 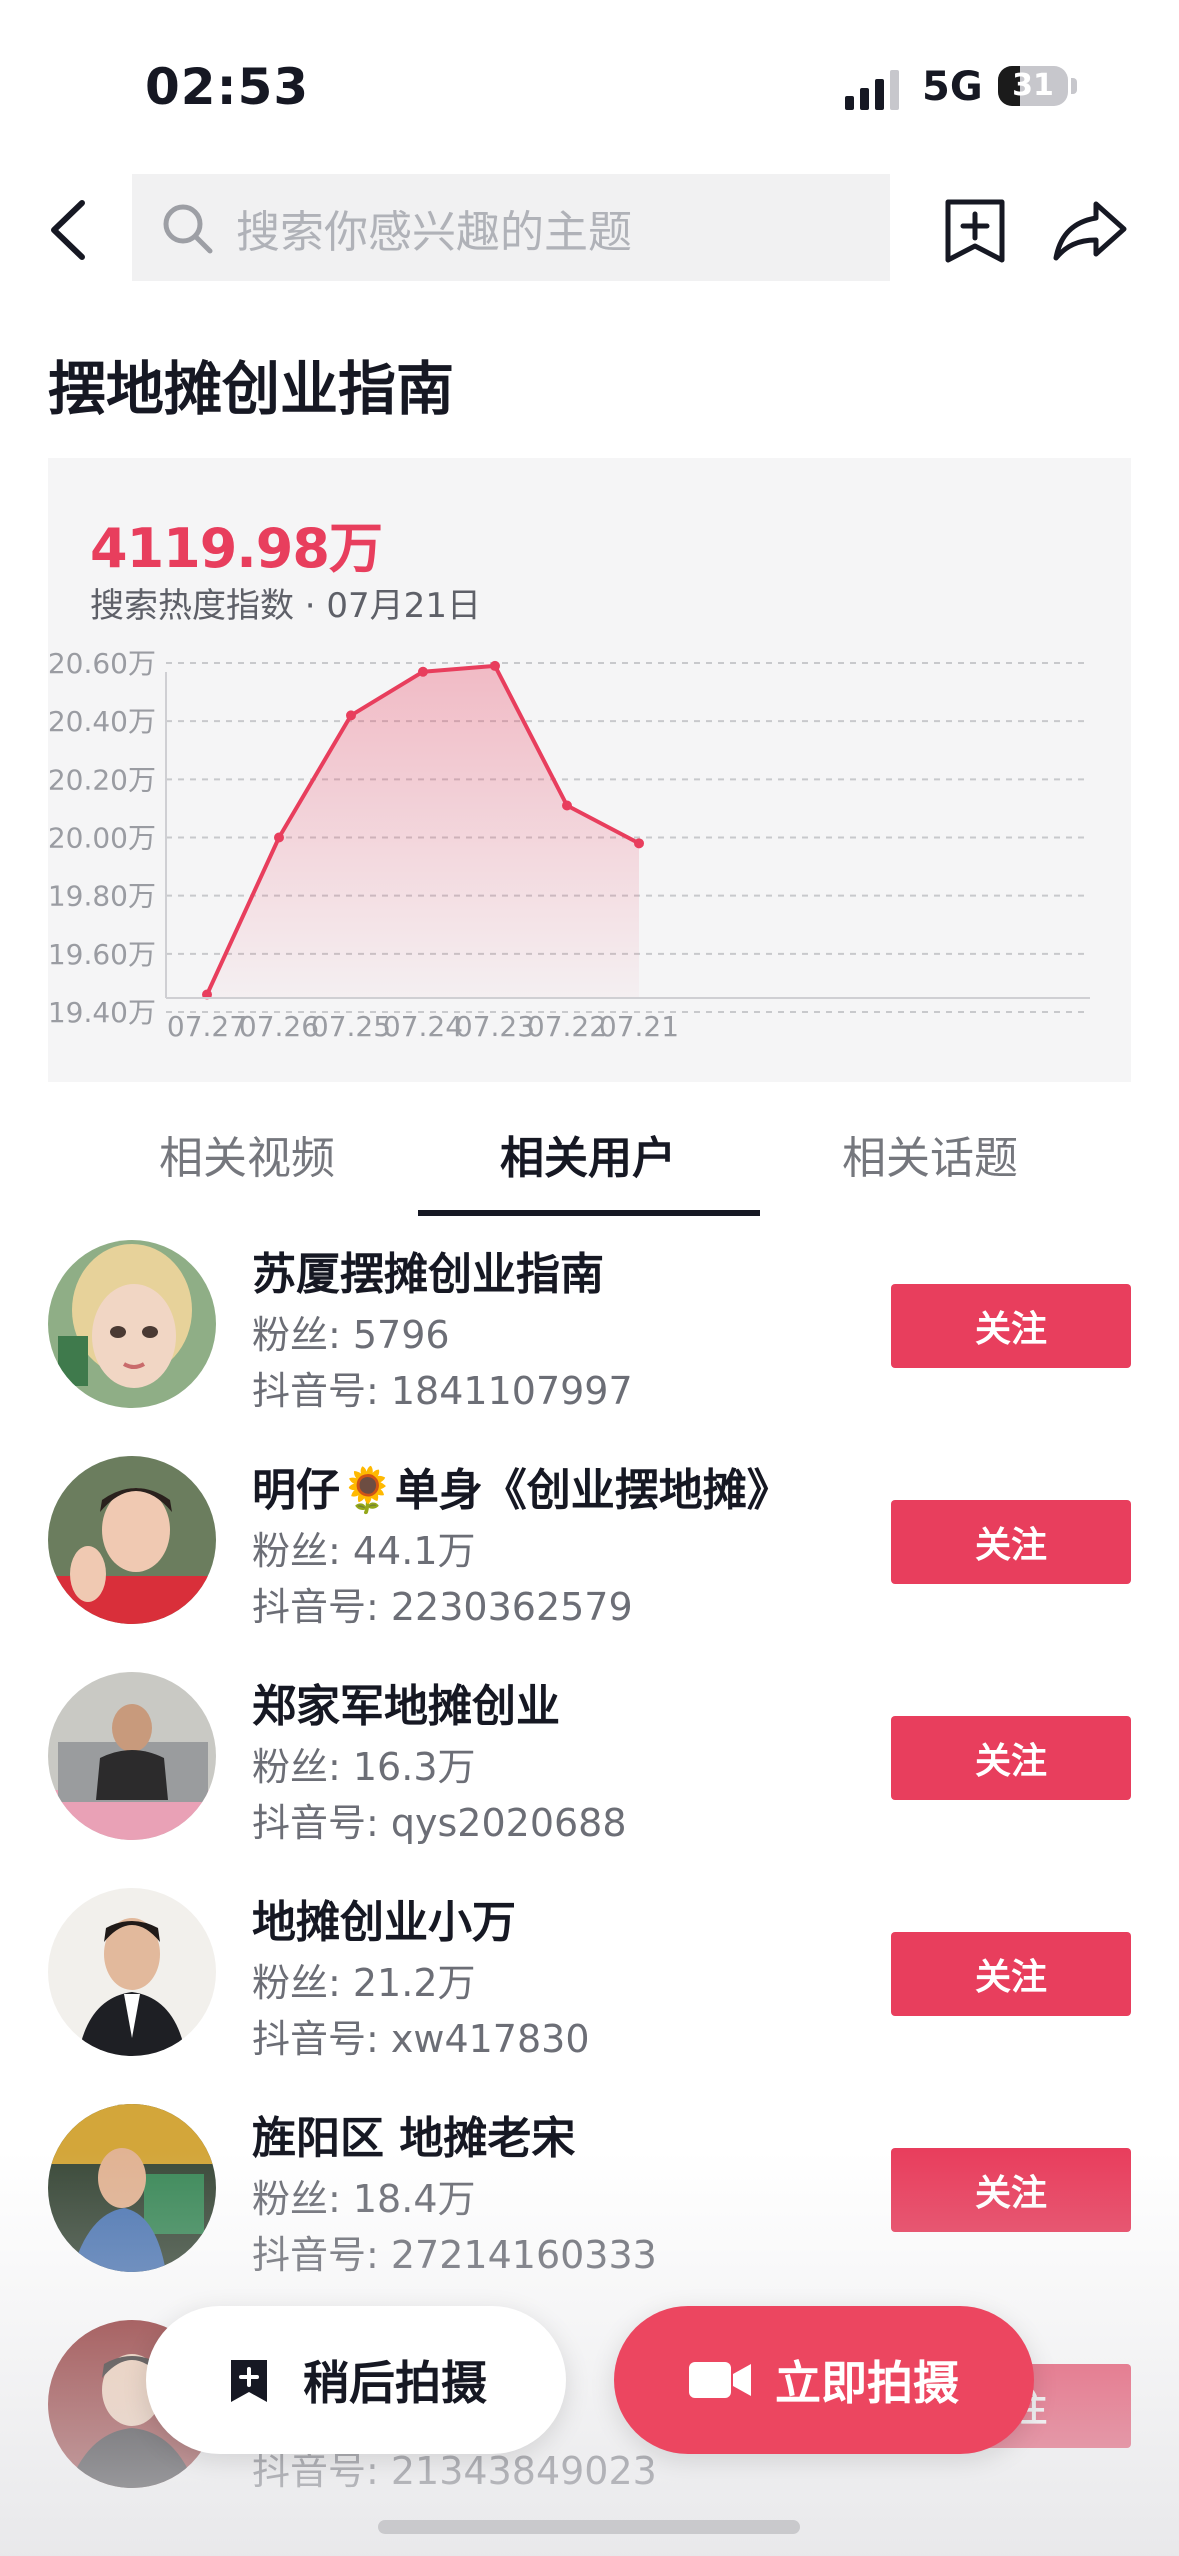 What do you see at coordinates (406, 1706) in the screenshot?
I see `user-name: 郑家军地摊创业` at bounding box center [406, 1706].